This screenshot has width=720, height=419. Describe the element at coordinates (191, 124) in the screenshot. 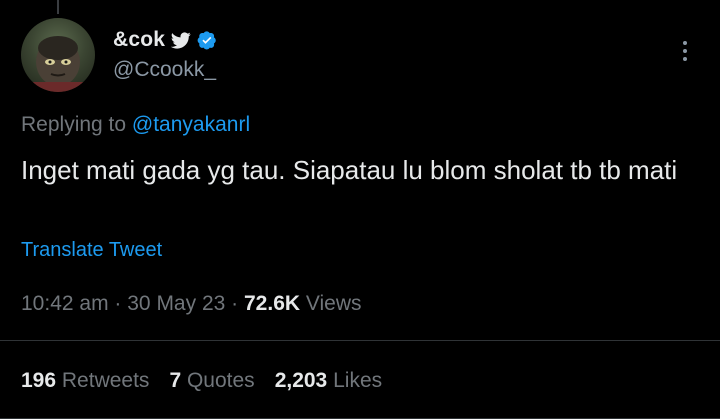

I see `reply-mention-link: @tanyakanrl` at that location.